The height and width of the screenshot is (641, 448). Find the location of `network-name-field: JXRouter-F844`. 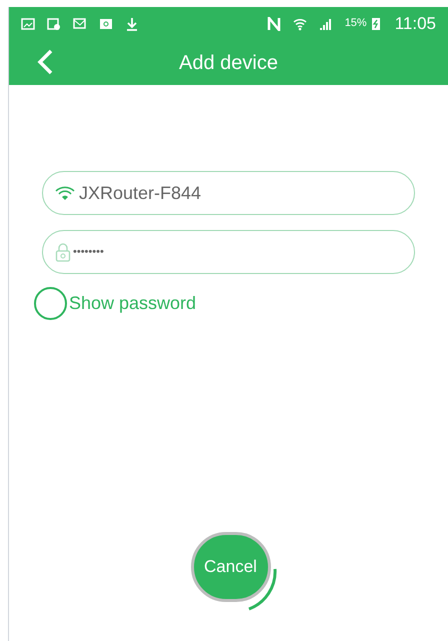

network-name-field: JXRouter-F844 is located at coordinates (228, 193).